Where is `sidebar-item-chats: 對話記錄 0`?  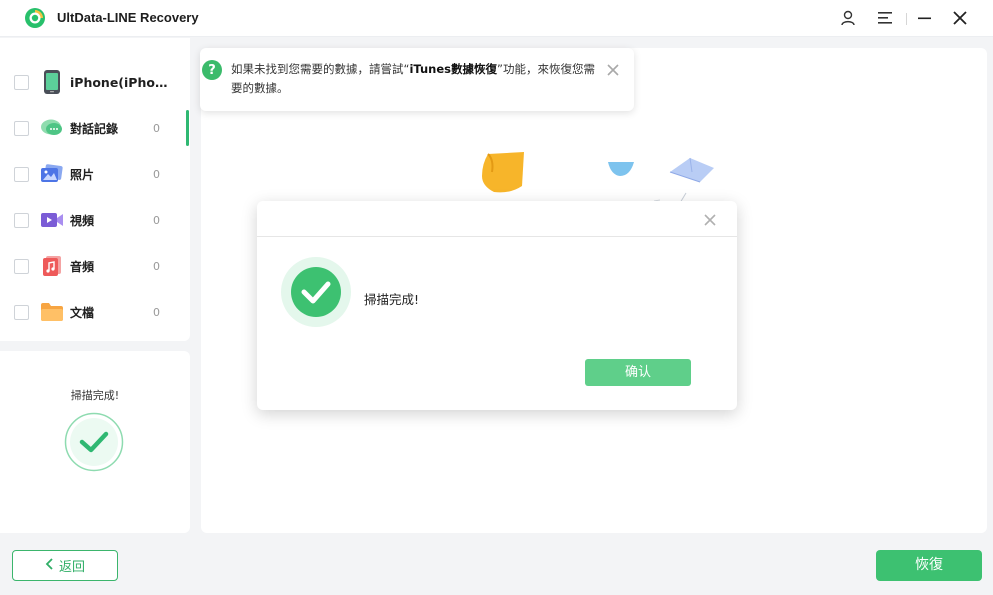
sidebar-item-chats: 對話記錄 0 is located at coordinates (95, 128).